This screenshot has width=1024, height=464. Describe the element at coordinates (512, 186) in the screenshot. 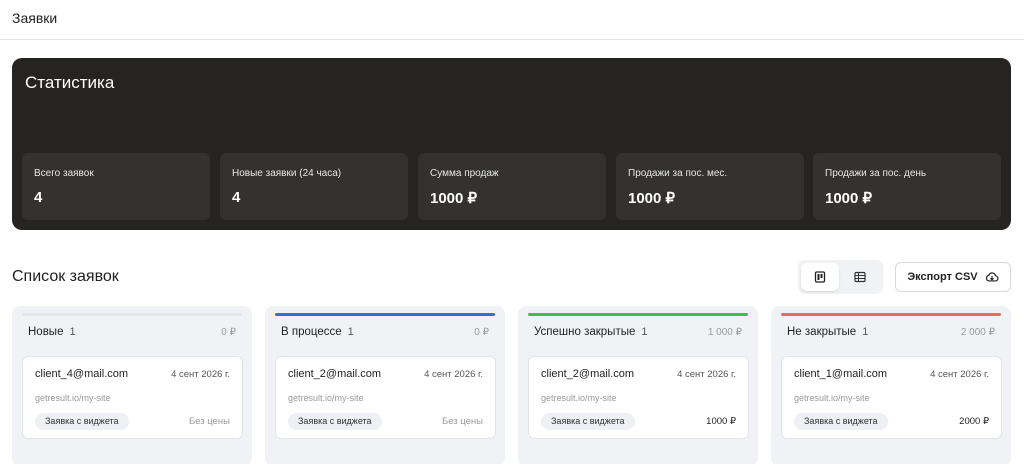

I see `stat-card-sales-sum: Сумма продаж 1000 ₽` at that location.